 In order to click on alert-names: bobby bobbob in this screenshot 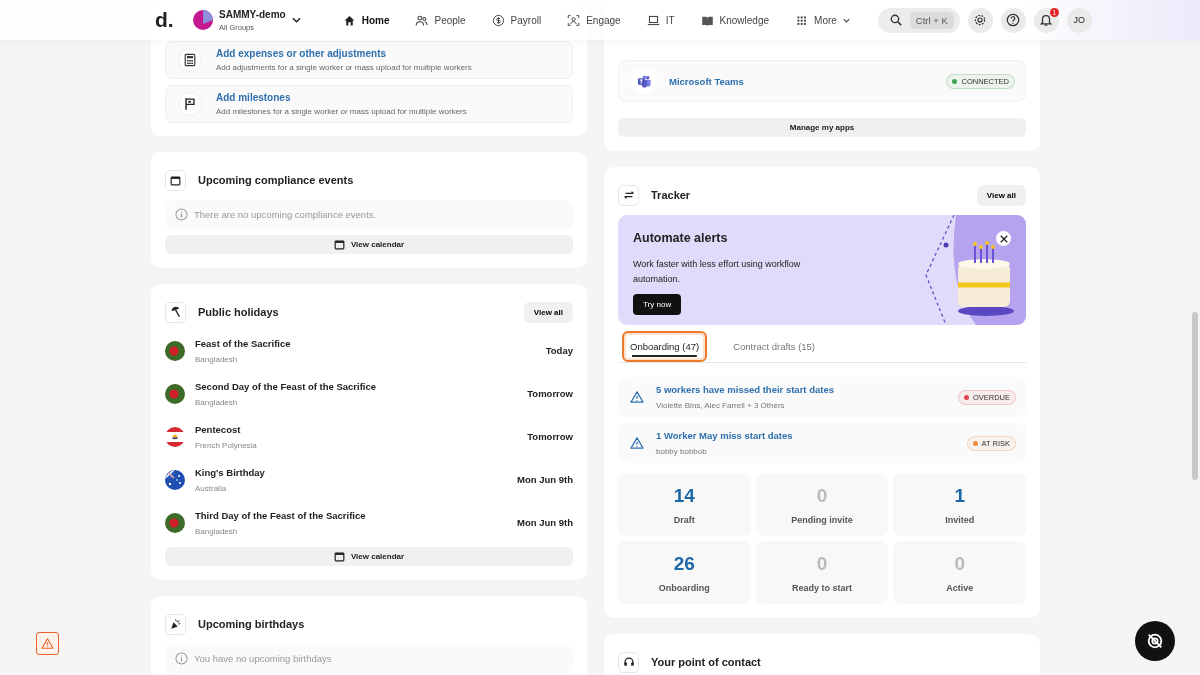, I will do `click(682, 451)`.